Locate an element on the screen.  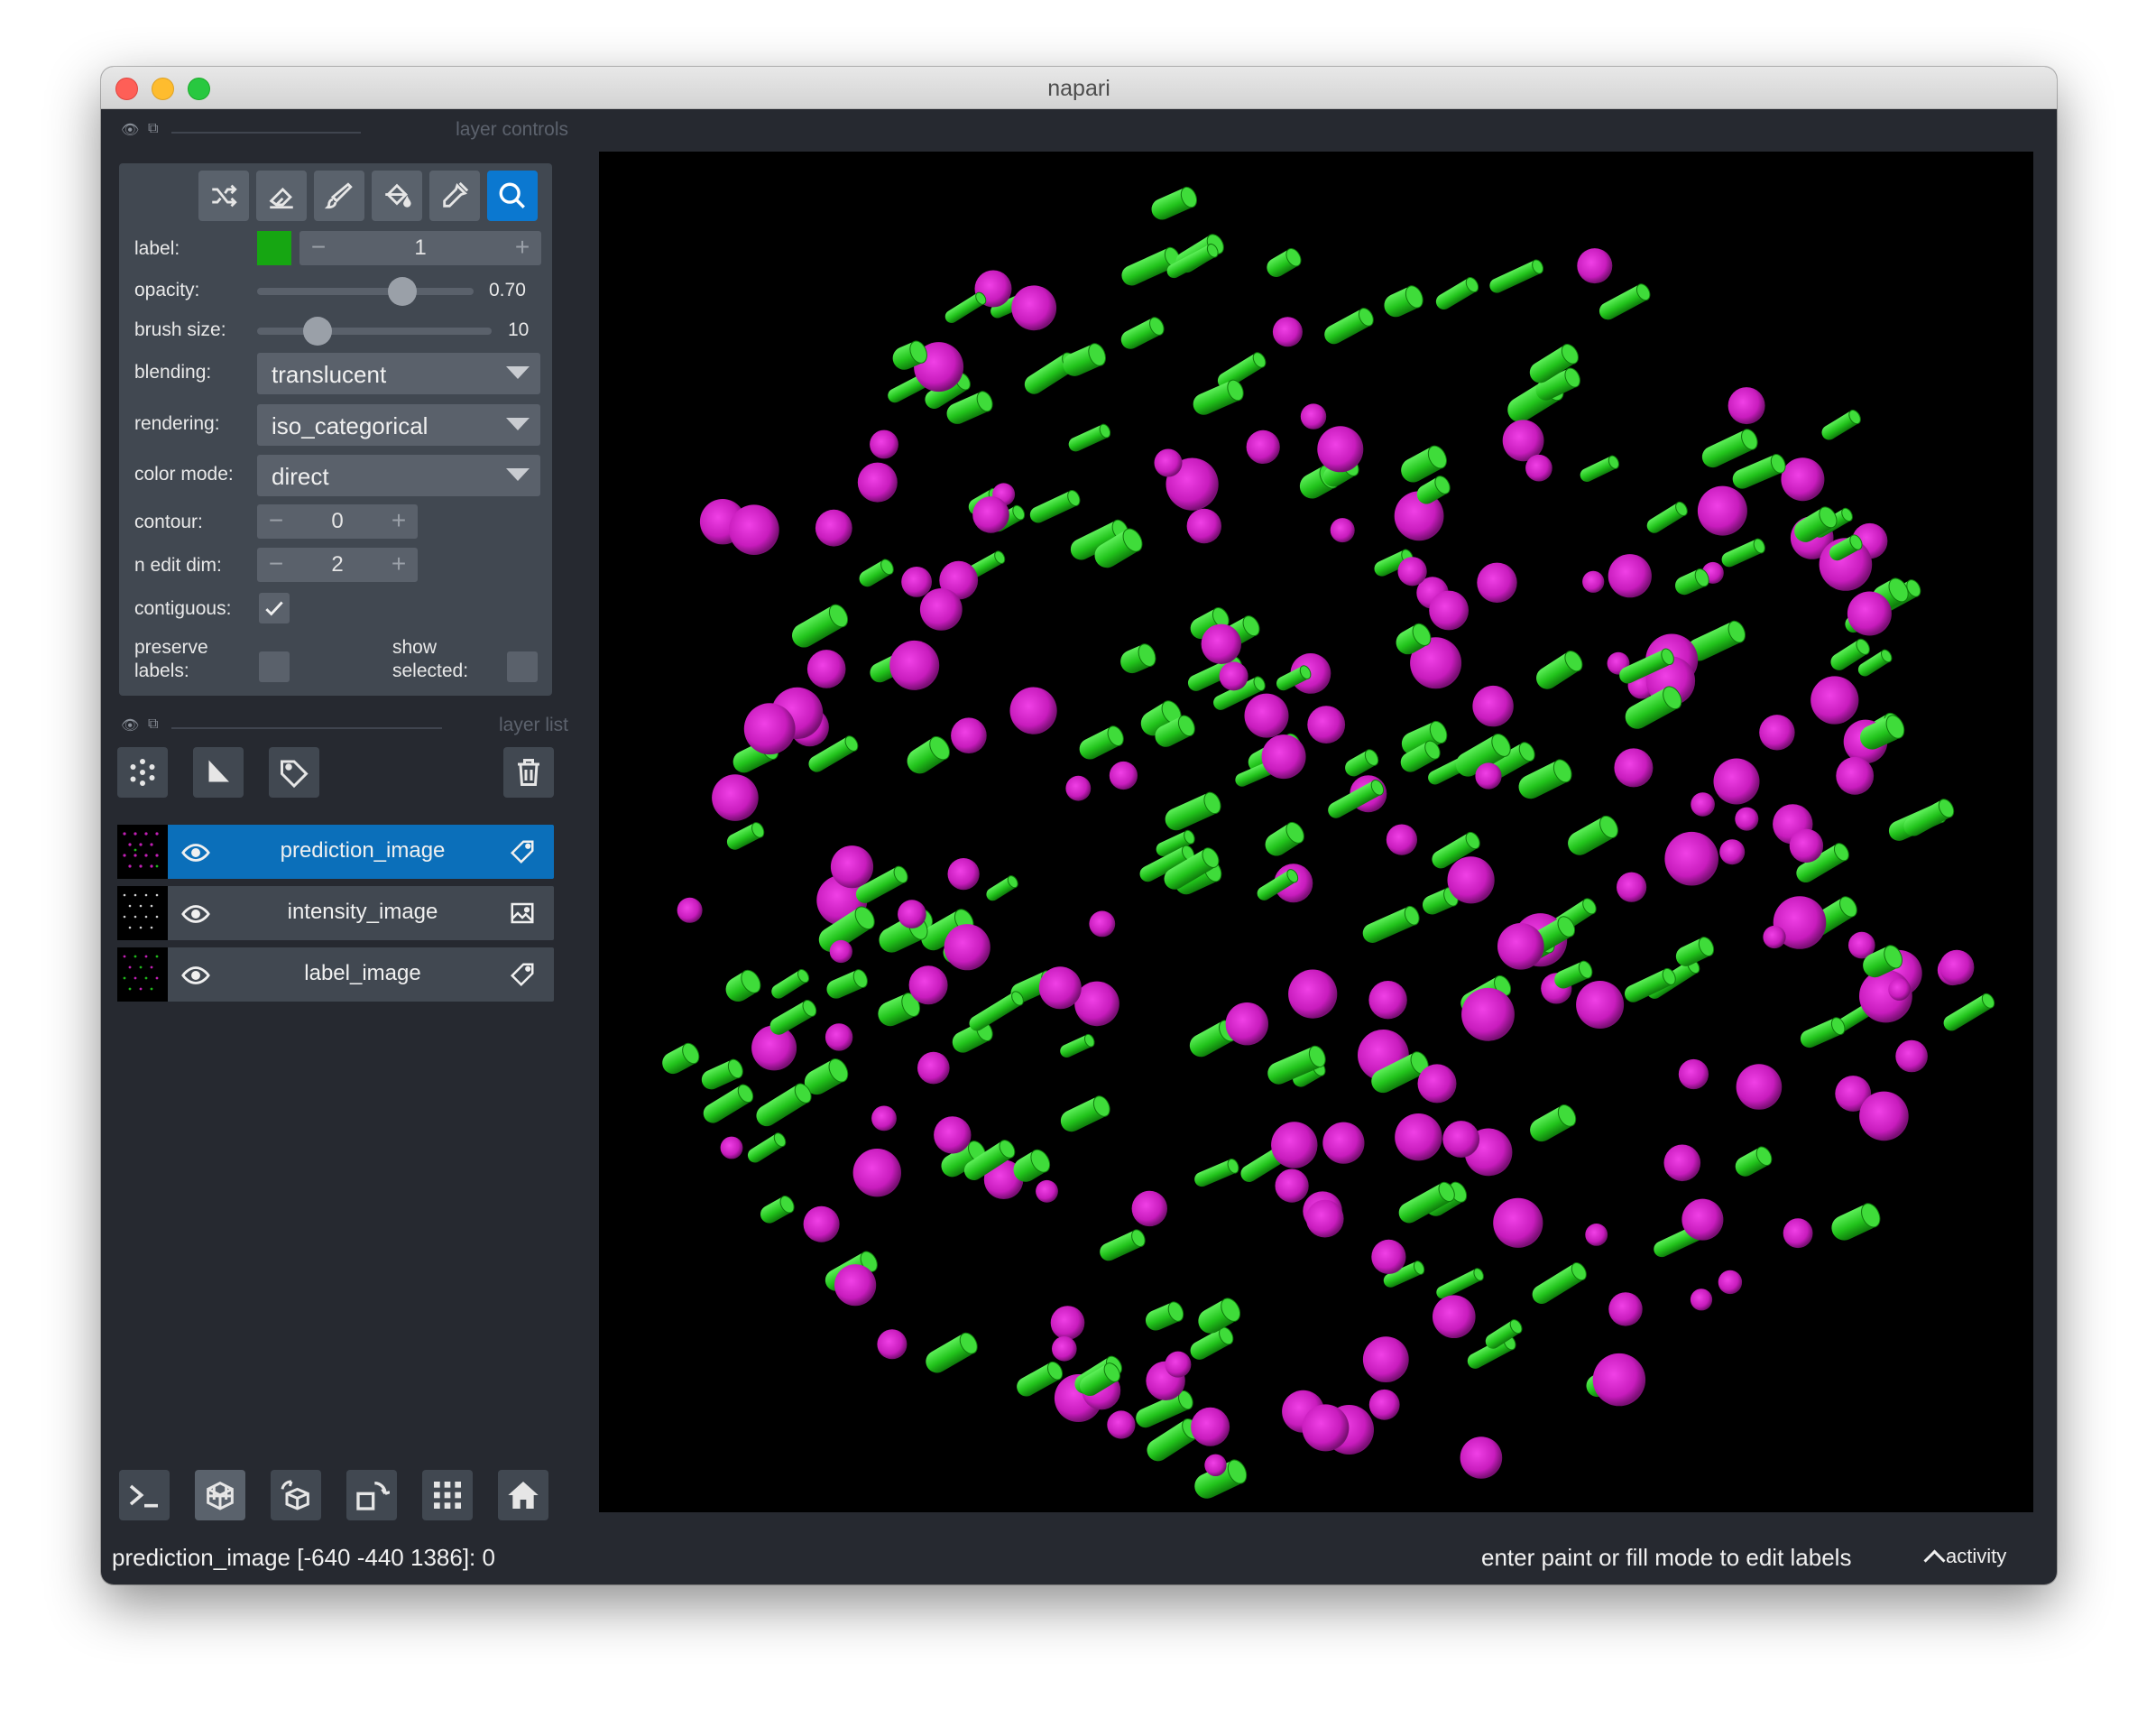
layer-name: label_image is located at coordinates (363, 973).